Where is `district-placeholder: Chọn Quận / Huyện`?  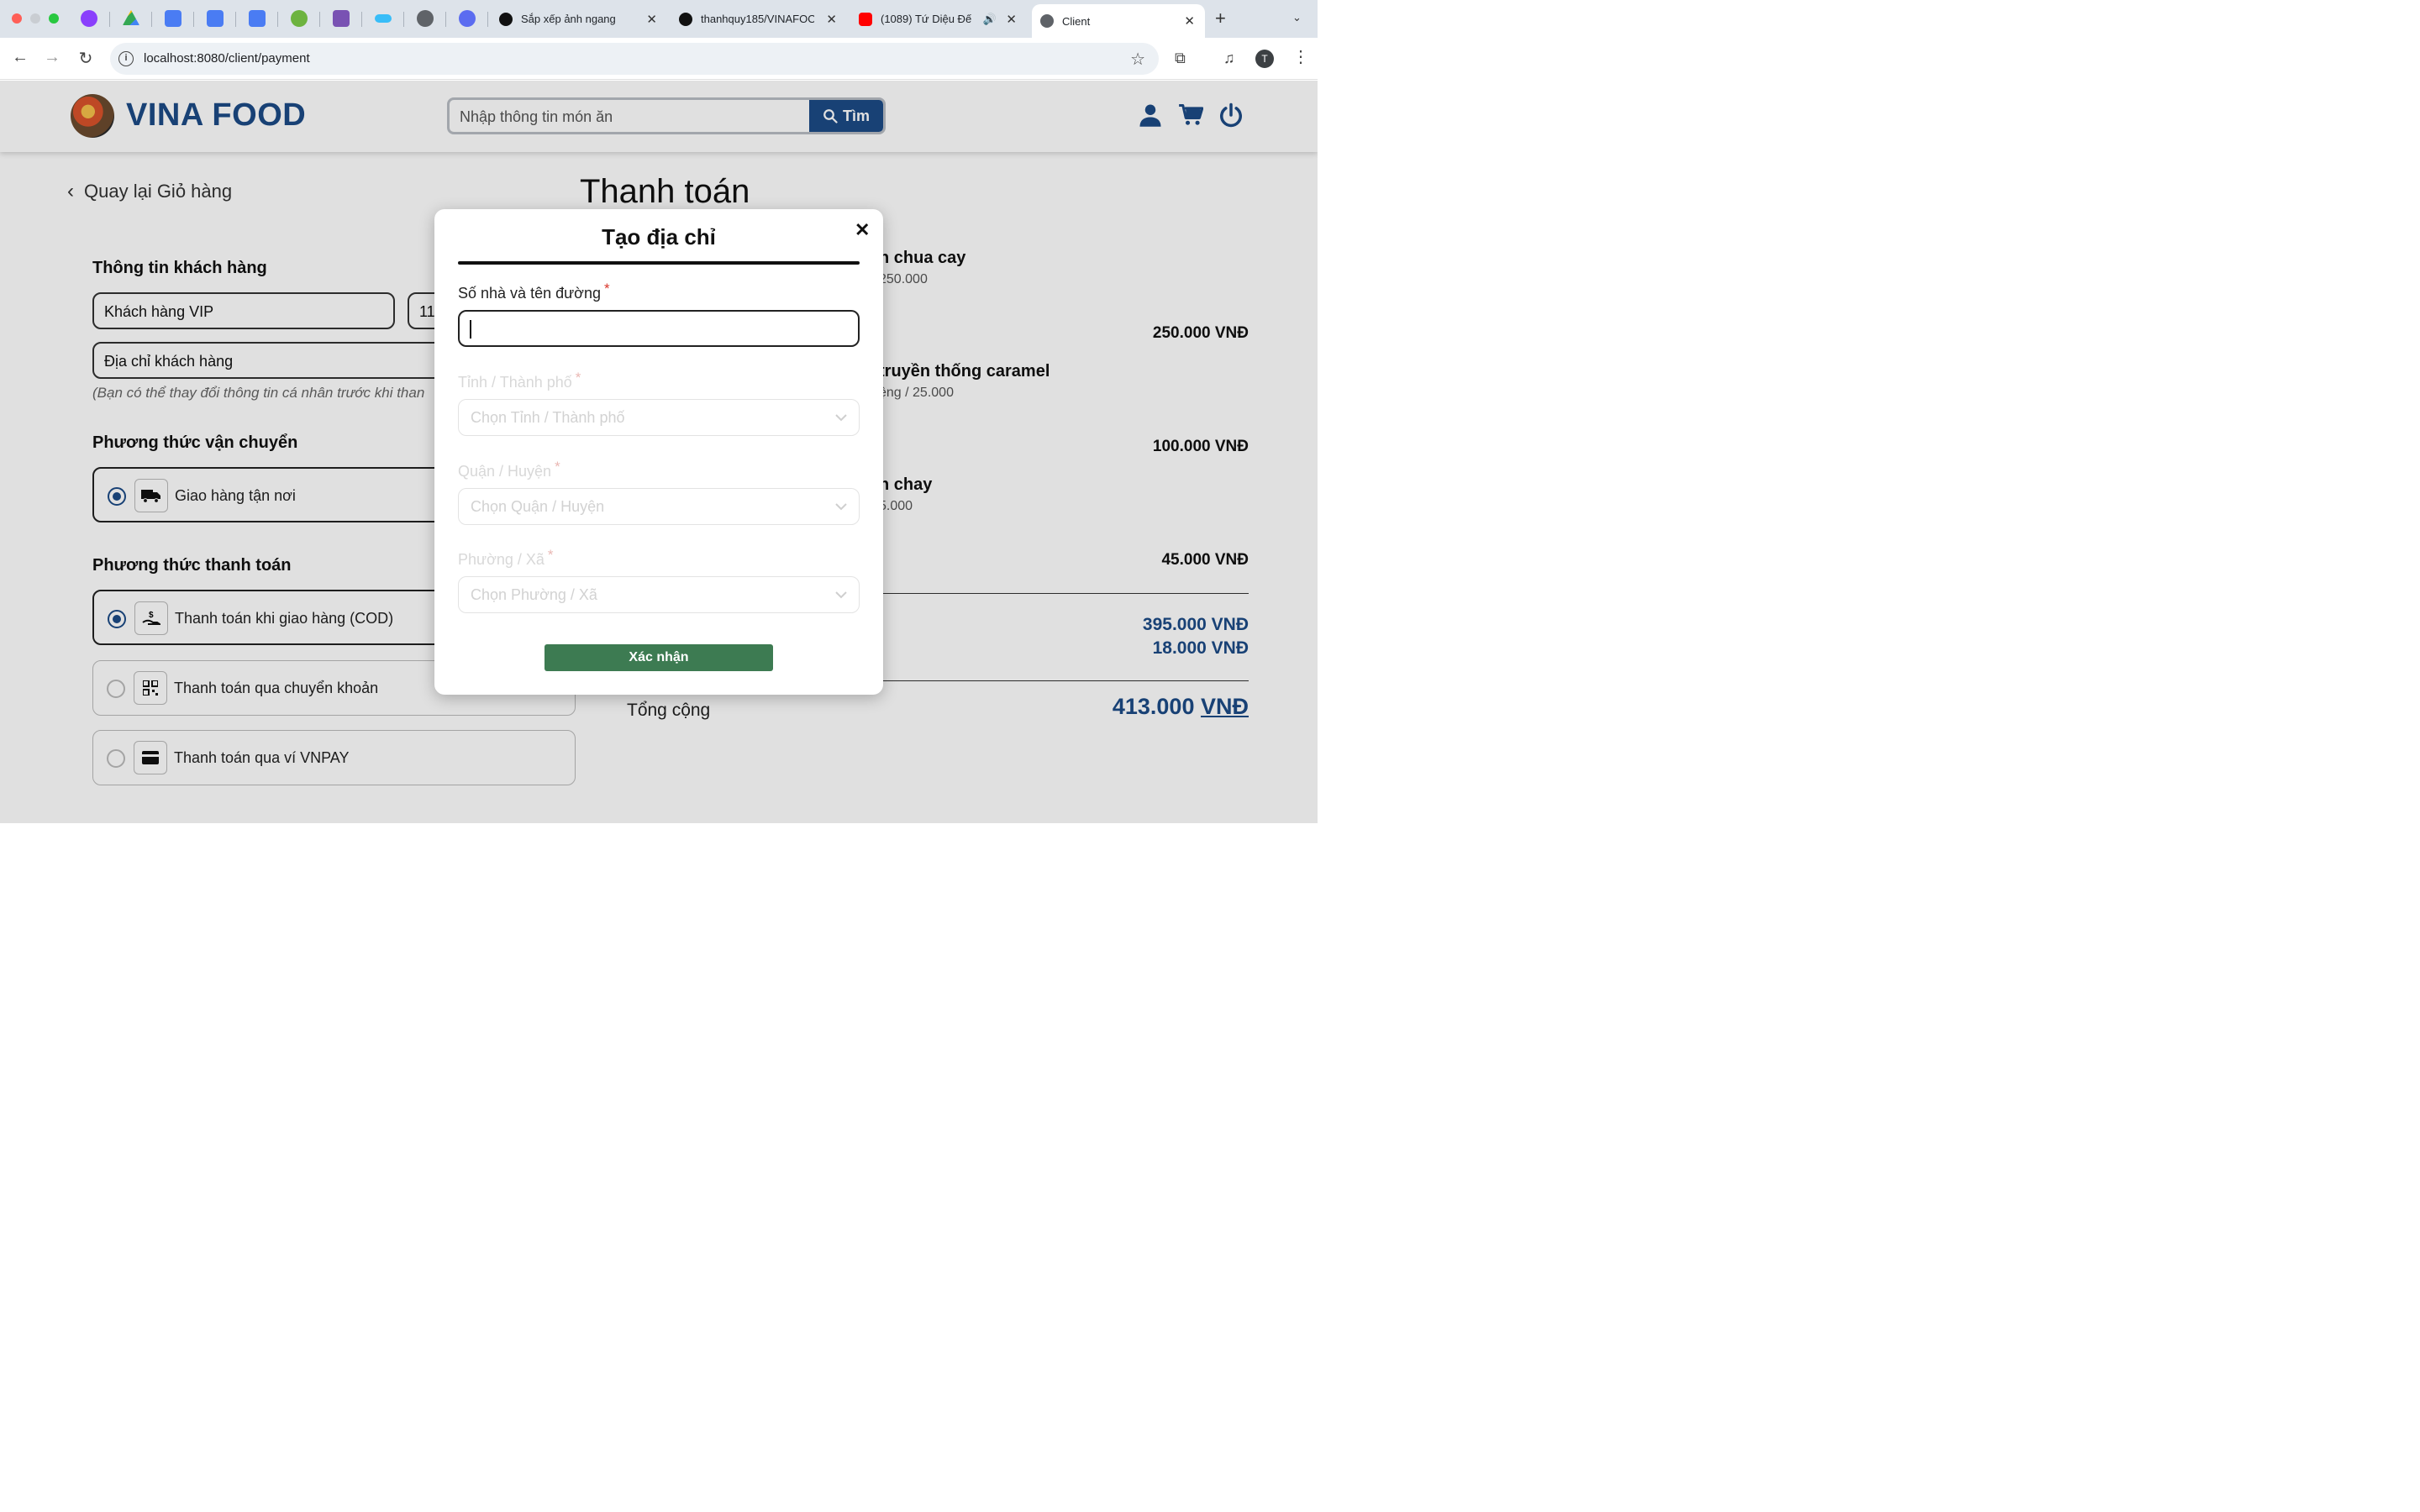 district-placeholder: Chọn Quận / Huyện is located at coordinates (538, 506).